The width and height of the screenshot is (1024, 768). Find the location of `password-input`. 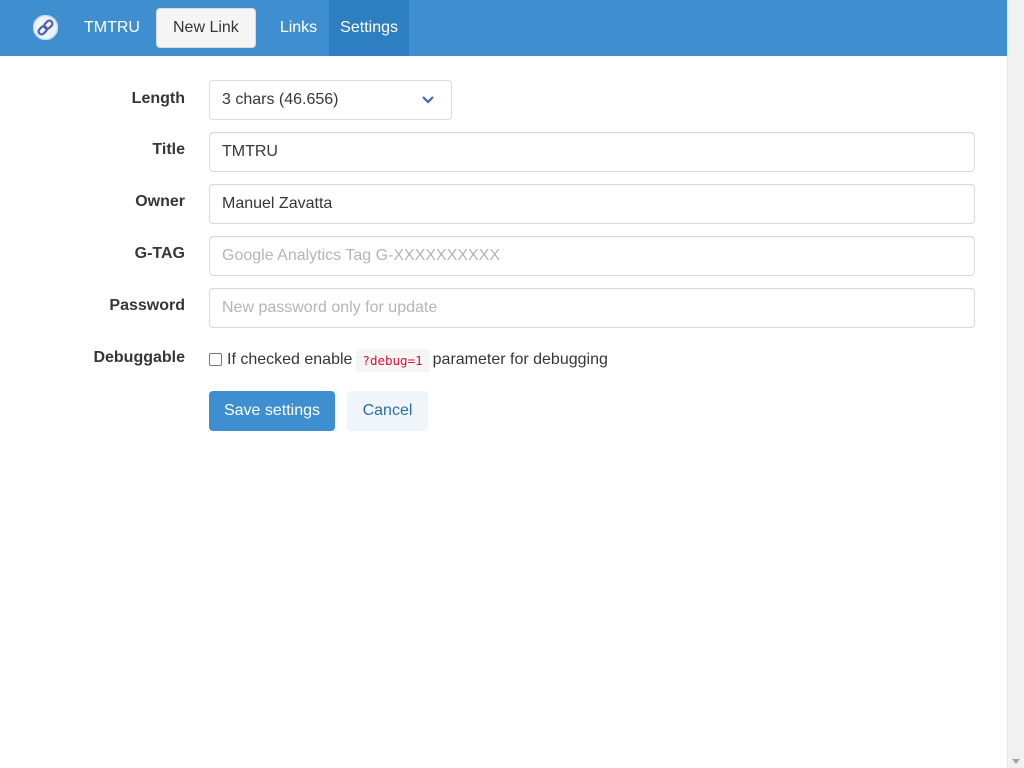

password-input is located at coordinates (592, 308).